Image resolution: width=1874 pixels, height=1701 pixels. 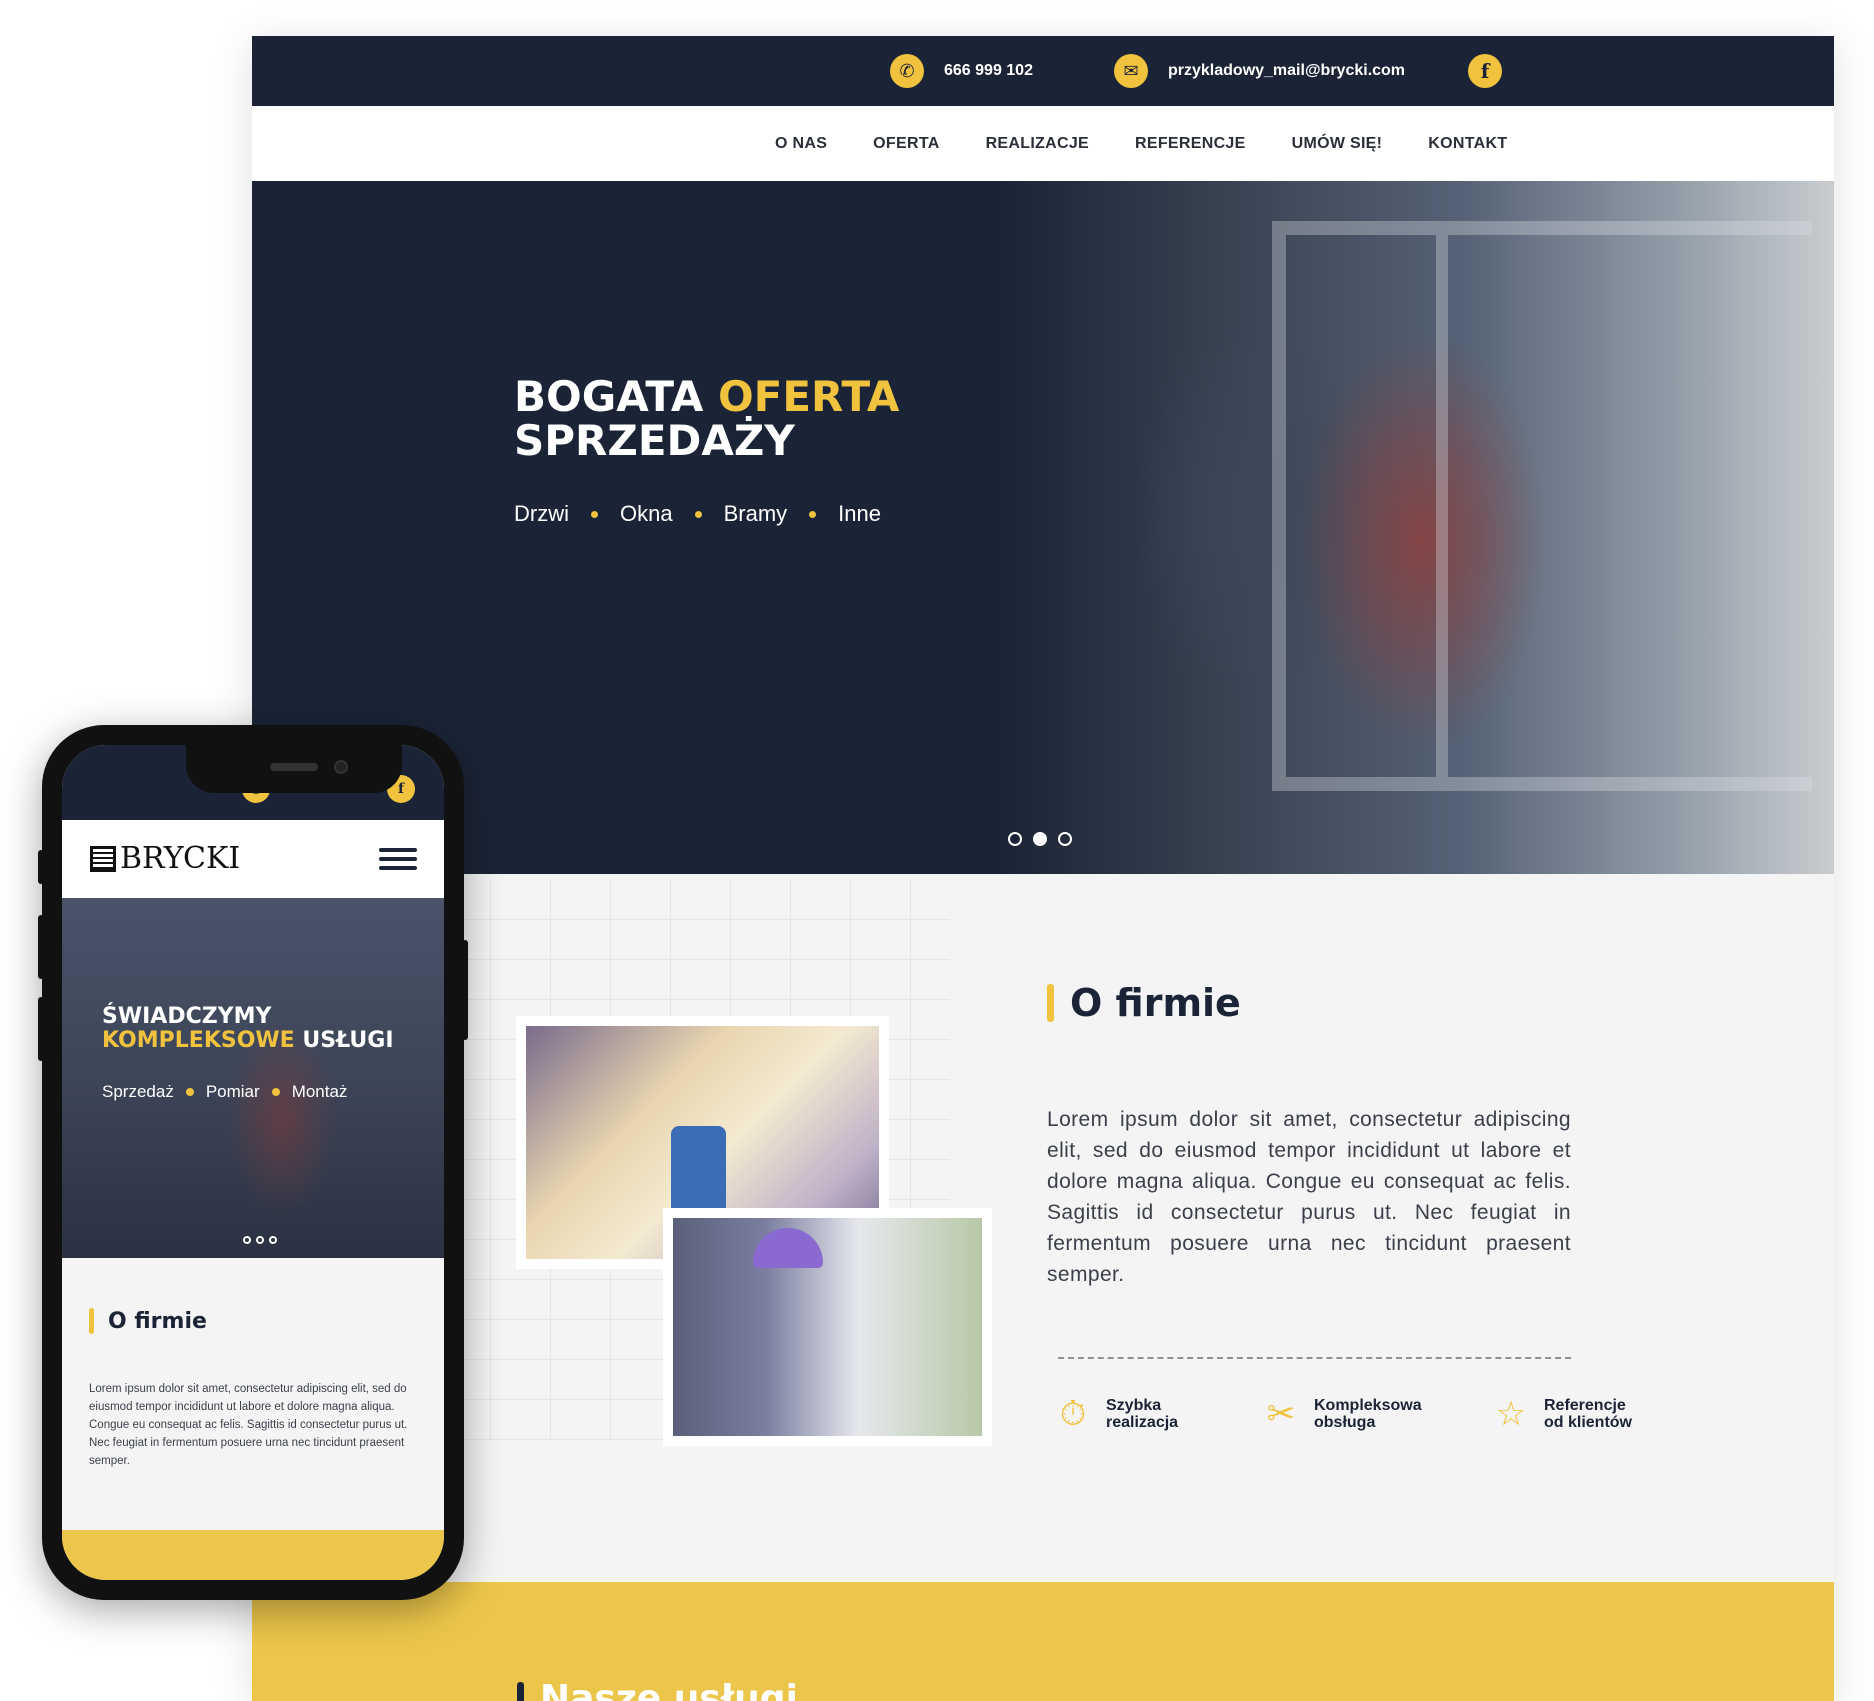 What do you see at coordinates (1190, 144) in the screenshot?
I see `nav-item-referencje: REFERENCJE` at bounding box center [1190, 144].